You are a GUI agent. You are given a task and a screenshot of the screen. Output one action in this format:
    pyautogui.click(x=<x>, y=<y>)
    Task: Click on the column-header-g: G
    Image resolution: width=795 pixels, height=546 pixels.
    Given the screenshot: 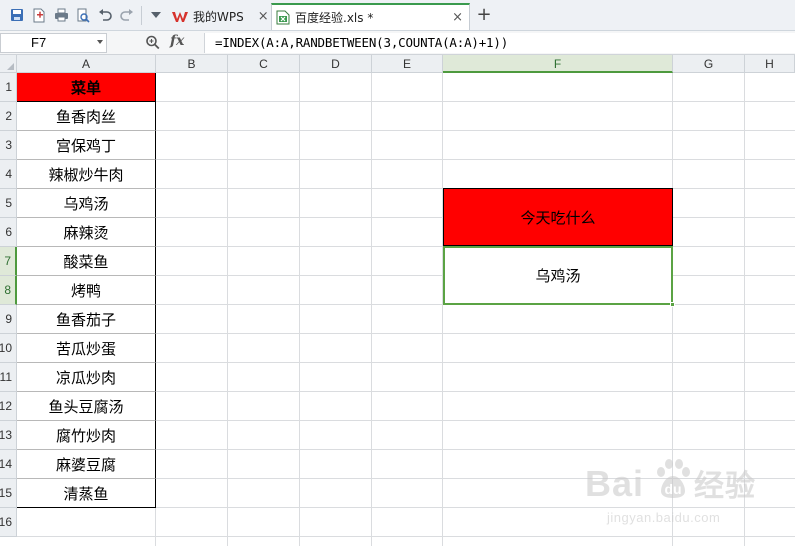 What is the action you would take?
    pyautogui.click(x=709, y=64)
    